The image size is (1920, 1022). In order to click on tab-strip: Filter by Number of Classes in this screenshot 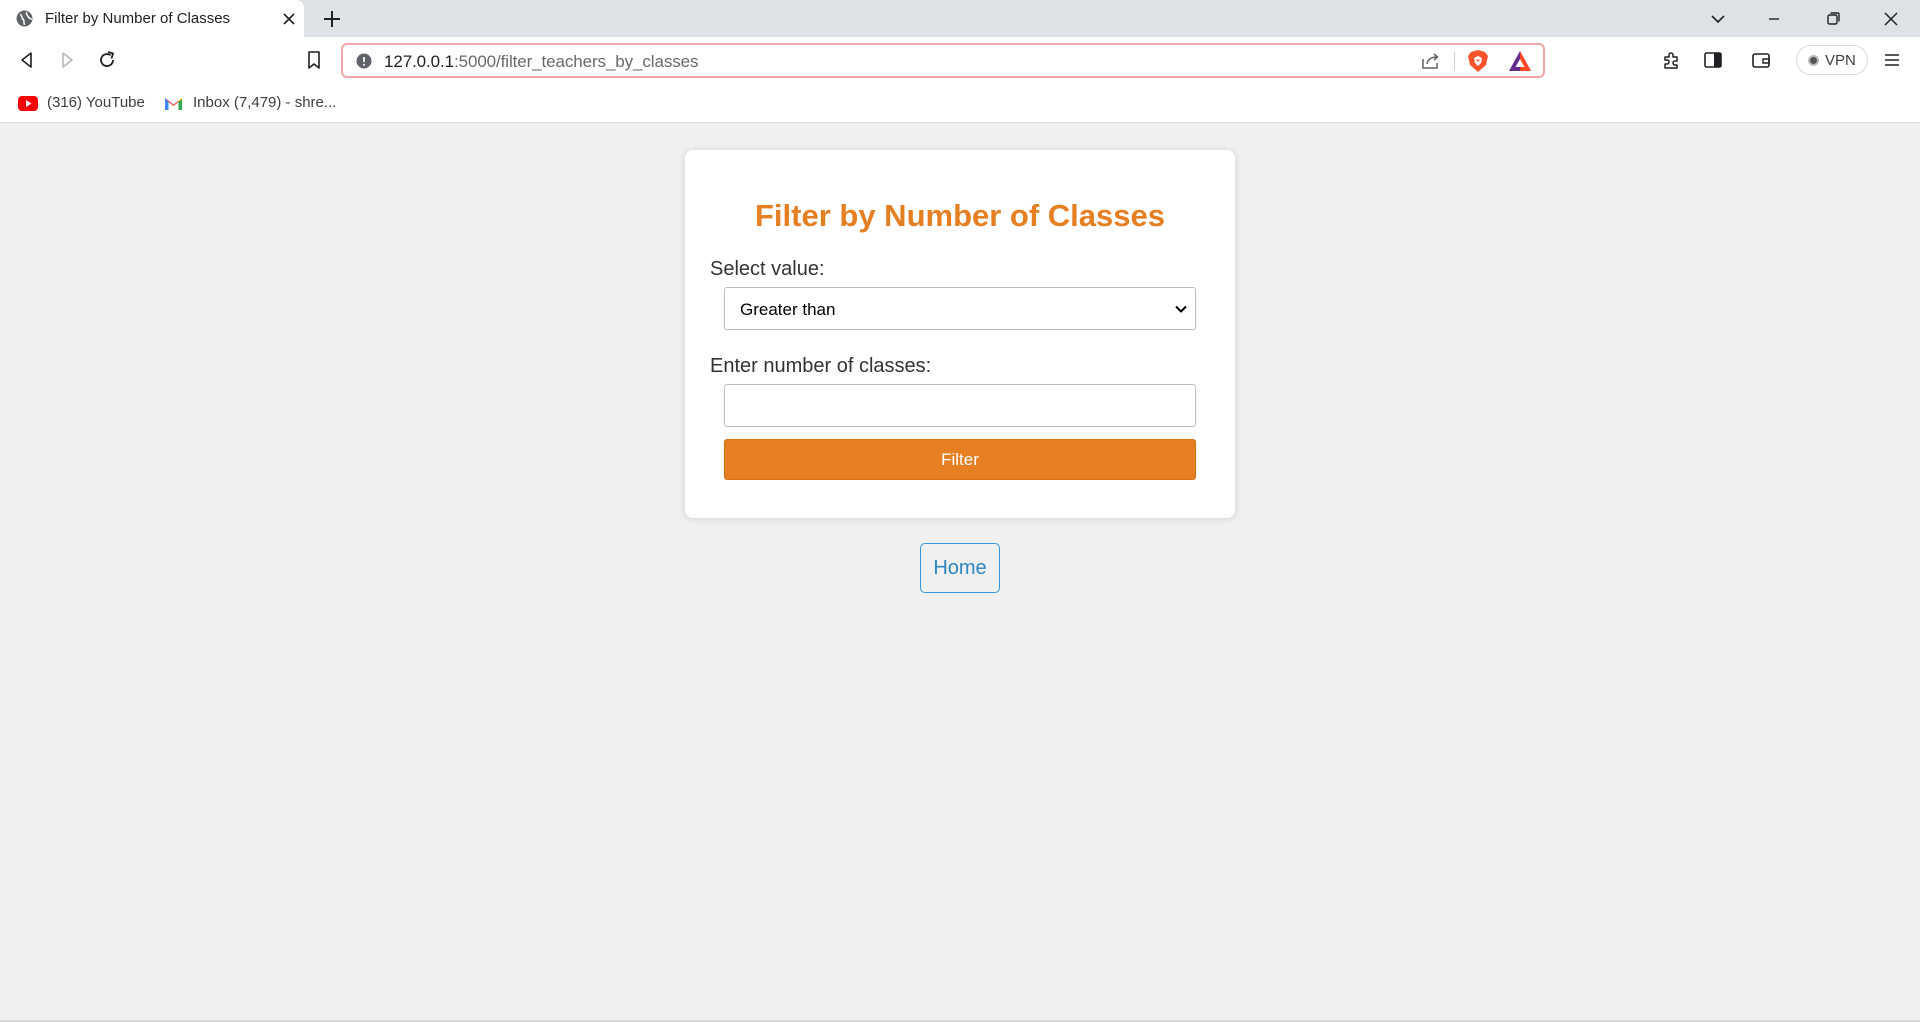, I will do `click(960, 18)`.